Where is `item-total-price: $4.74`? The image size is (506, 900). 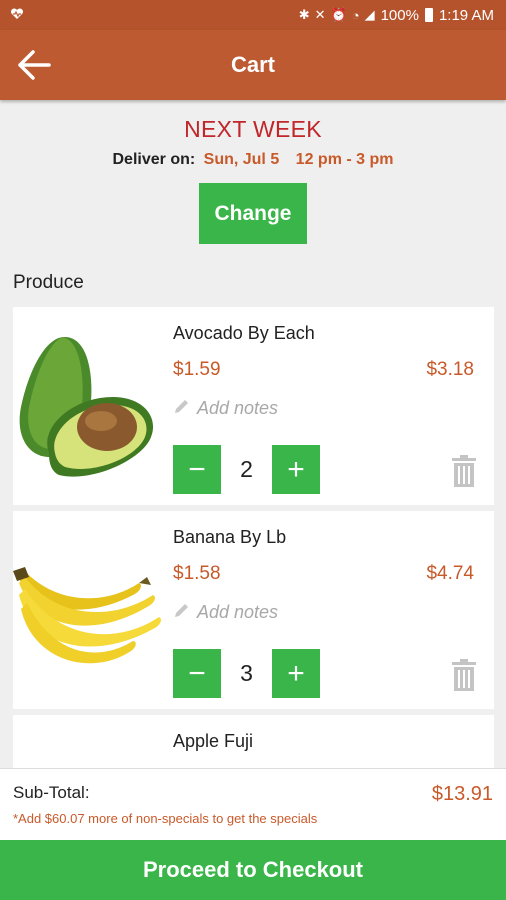
item-total-price: $4.74 is located at coordinates (450, 573).